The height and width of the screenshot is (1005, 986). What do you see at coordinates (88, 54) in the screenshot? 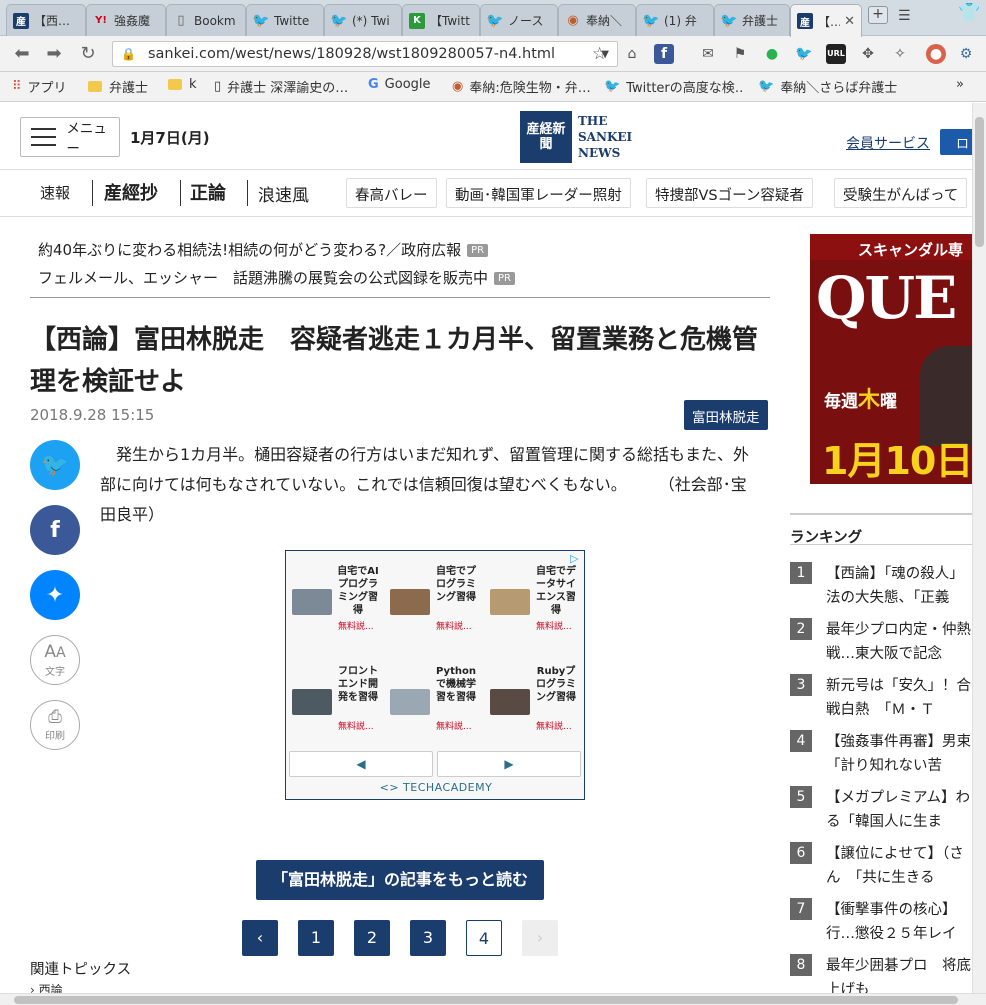
I see `reload-icon: ↻` at bounding box center [88, 54].